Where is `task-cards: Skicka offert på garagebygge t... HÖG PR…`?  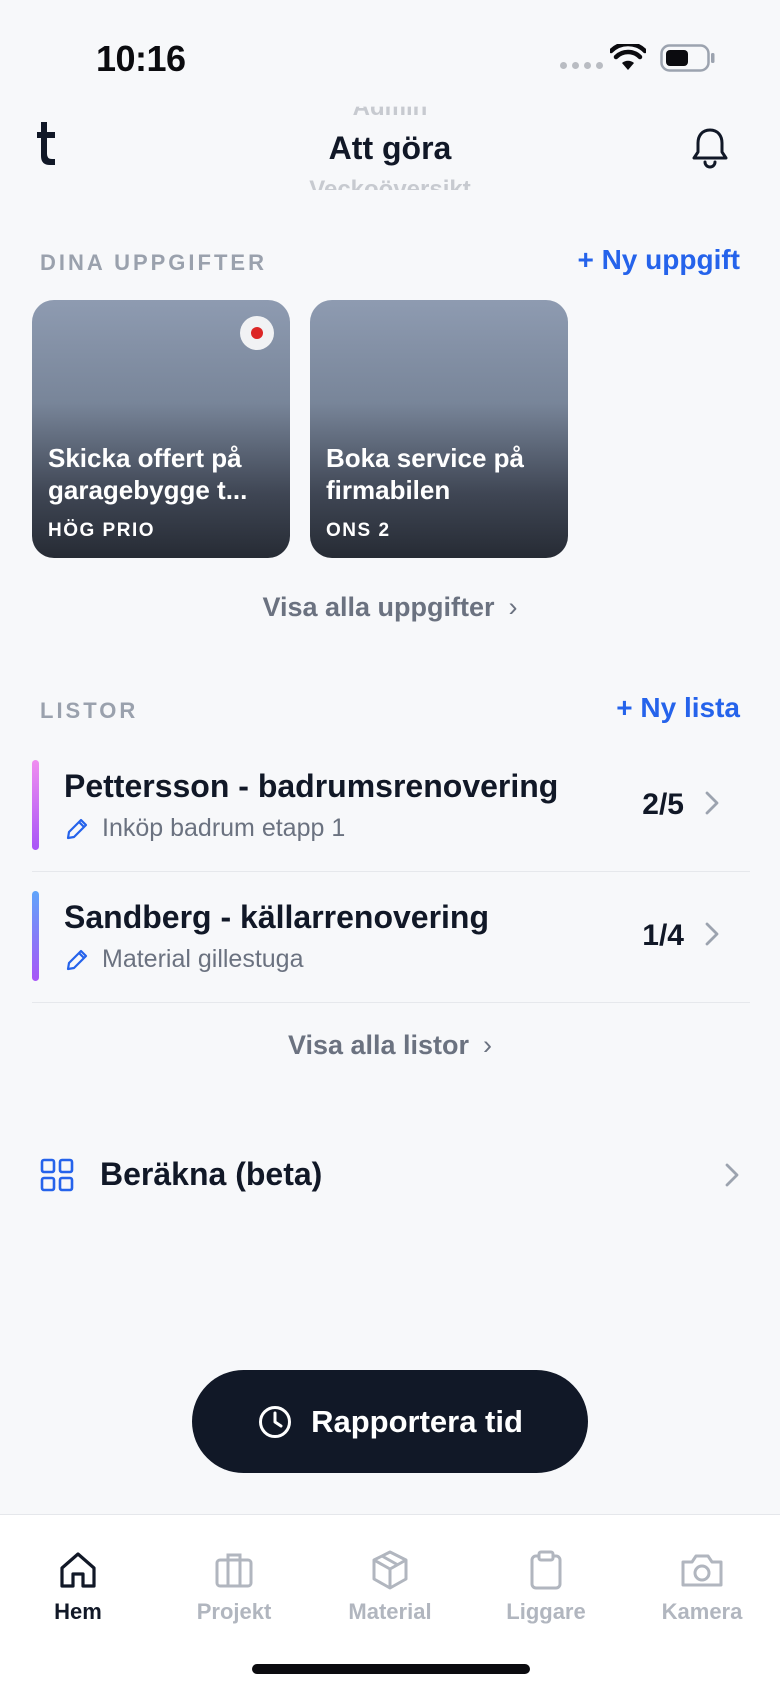 task-cards: Skicka offert på garagebygge t... HÖG PR… is located at coordinates (300, 429).